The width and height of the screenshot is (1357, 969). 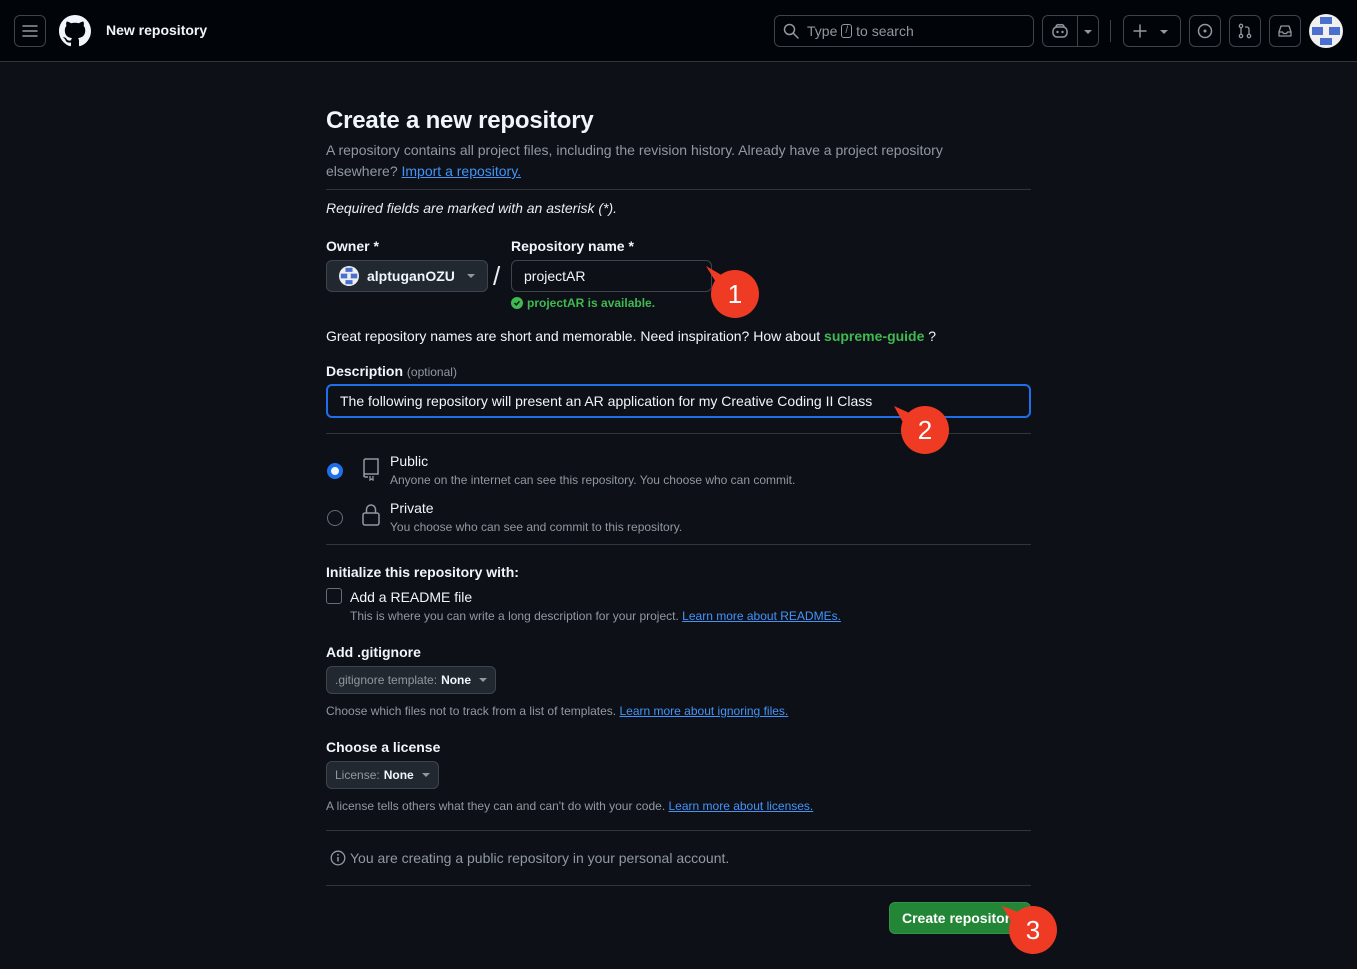 I want to click on user-avatar, so click(x=1326, y=31).